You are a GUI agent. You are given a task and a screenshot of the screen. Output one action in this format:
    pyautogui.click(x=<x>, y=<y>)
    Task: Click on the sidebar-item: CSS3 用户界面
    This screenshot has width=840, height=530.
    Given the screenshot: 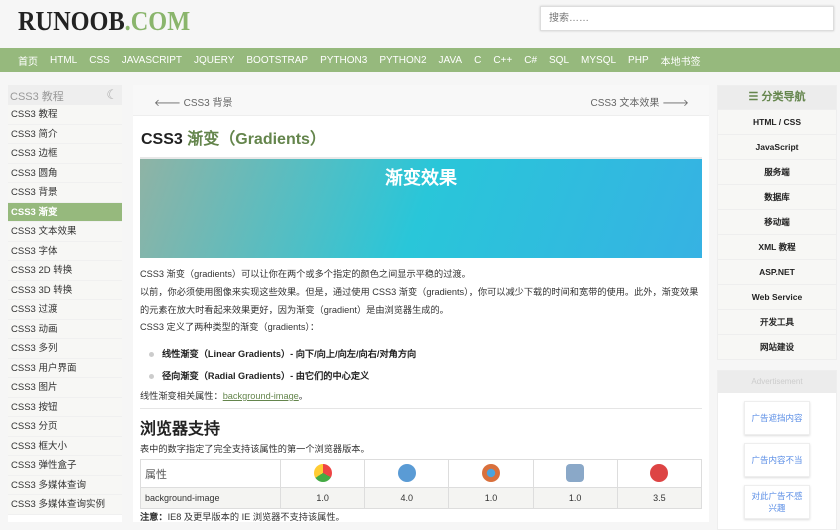 What is the action you would take?
    pyautogui.click(x=65, y=368)
    